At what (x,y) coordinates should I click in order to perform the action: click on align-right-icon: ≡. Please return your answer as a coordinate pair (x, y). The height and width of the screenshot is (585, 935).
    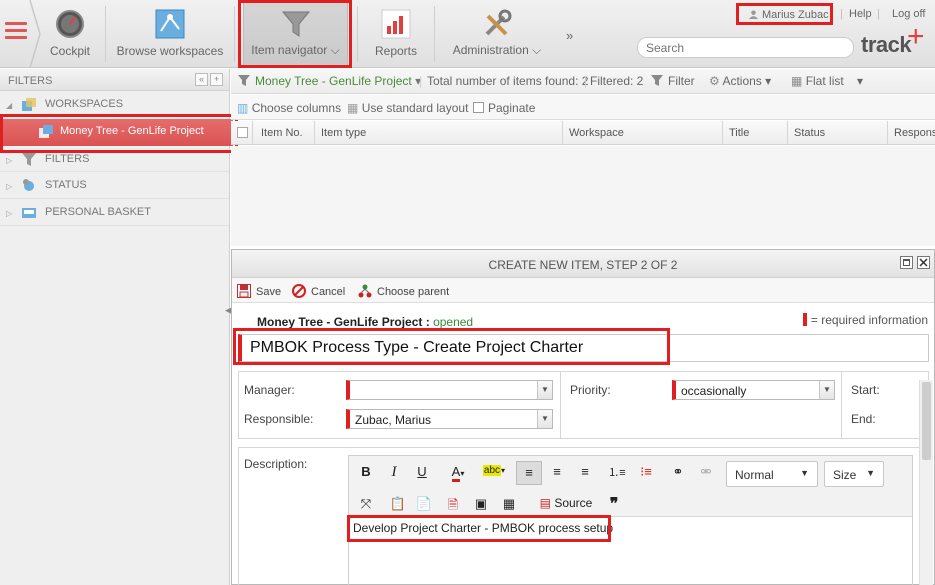
    Looking at the image, I should click on (585, 471).